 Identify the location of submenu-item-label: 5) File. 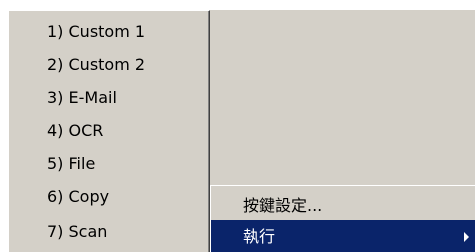
(71, 163).